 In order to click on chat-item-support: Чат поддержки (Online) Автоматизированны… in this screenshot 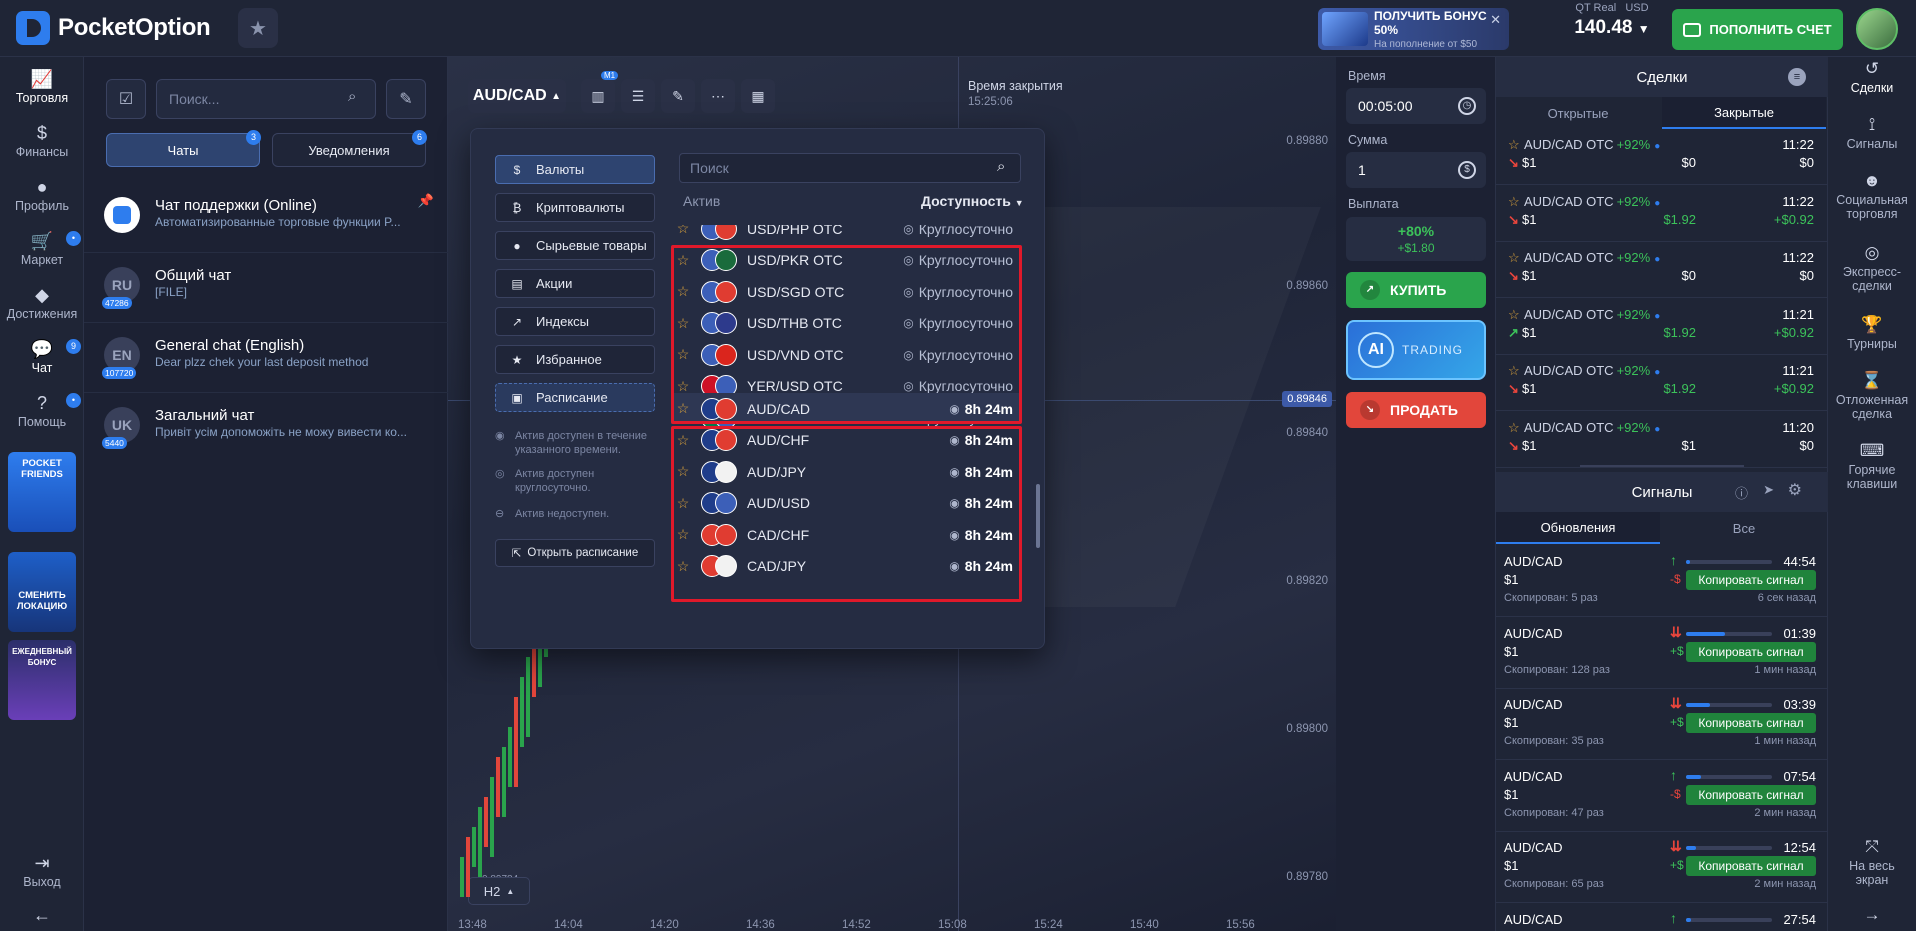, I will do `click(266, 218)`.